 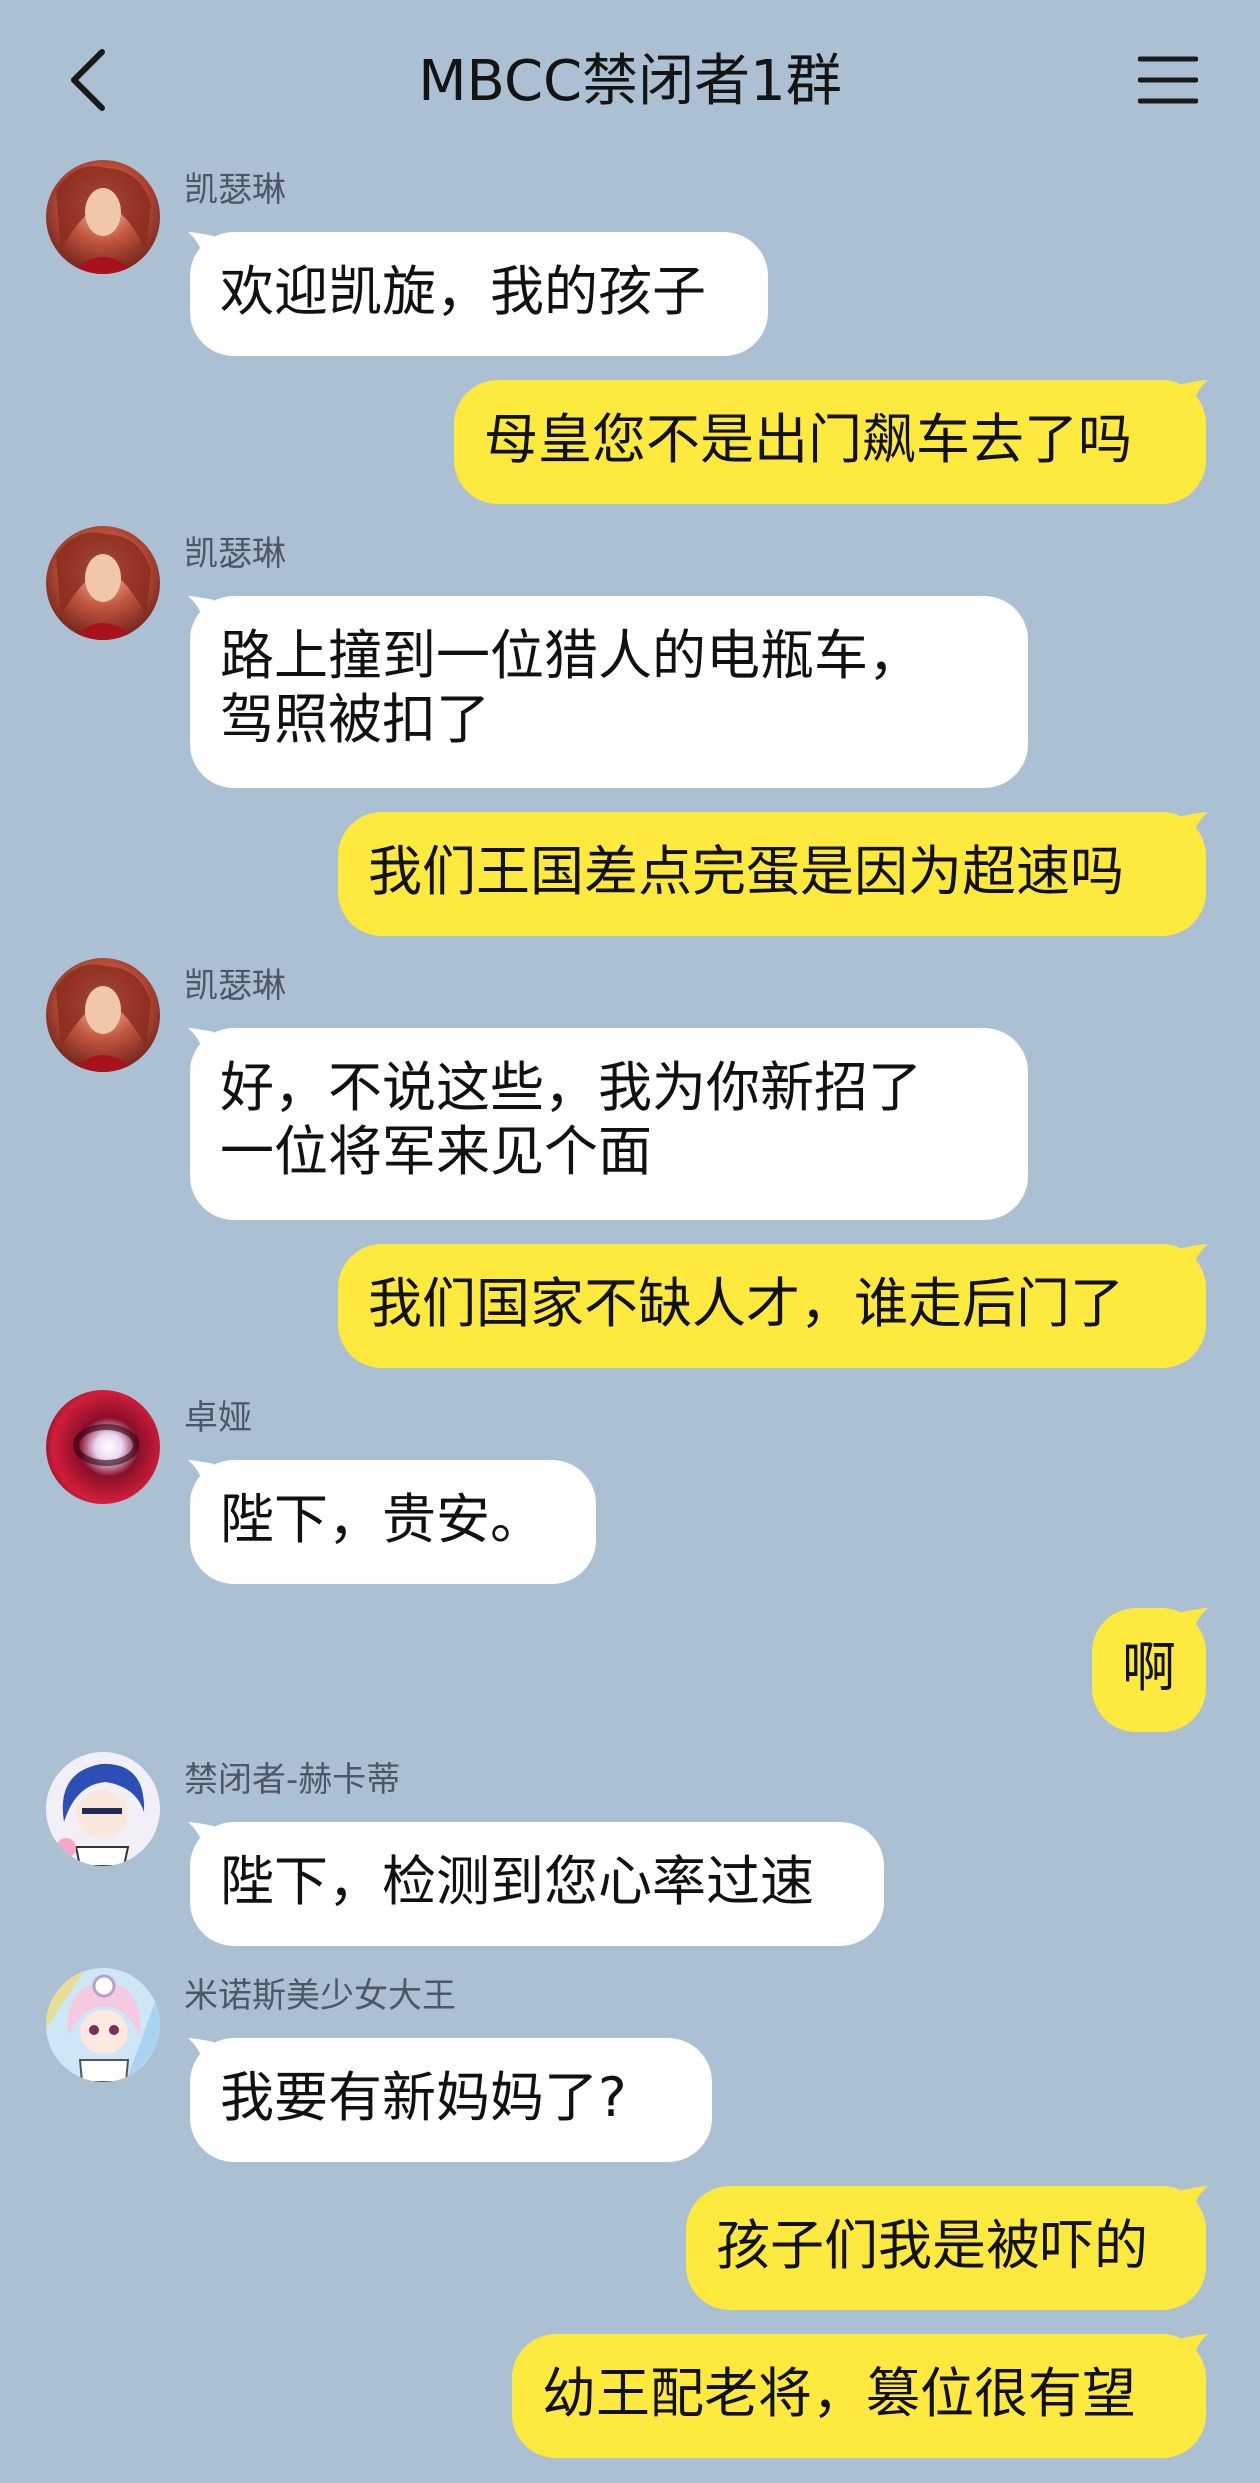 What do you see at coordinates (320, 1996) in the screenshot?
I see `sender-name: 米诺斯美少女大王` at bounding box center [320, 1996].